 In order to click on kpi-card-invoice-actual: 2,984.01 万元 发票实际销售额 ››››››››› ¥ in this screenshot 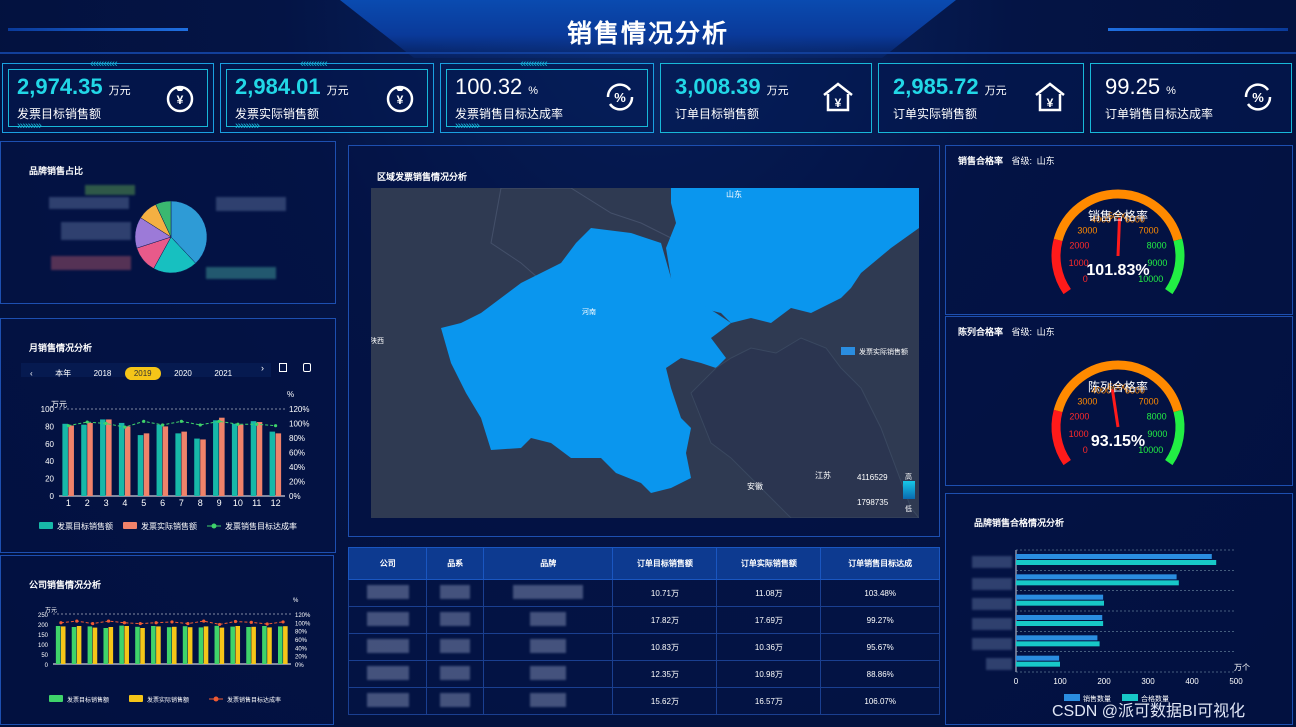, I will do `click(327, 98)`.